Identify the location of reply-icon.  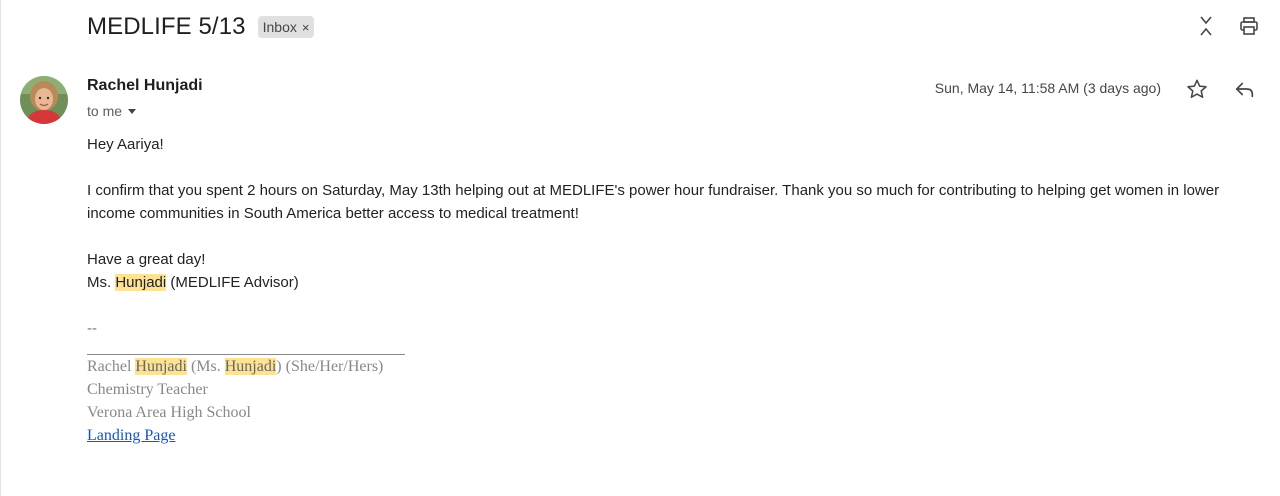
(1245, 89).